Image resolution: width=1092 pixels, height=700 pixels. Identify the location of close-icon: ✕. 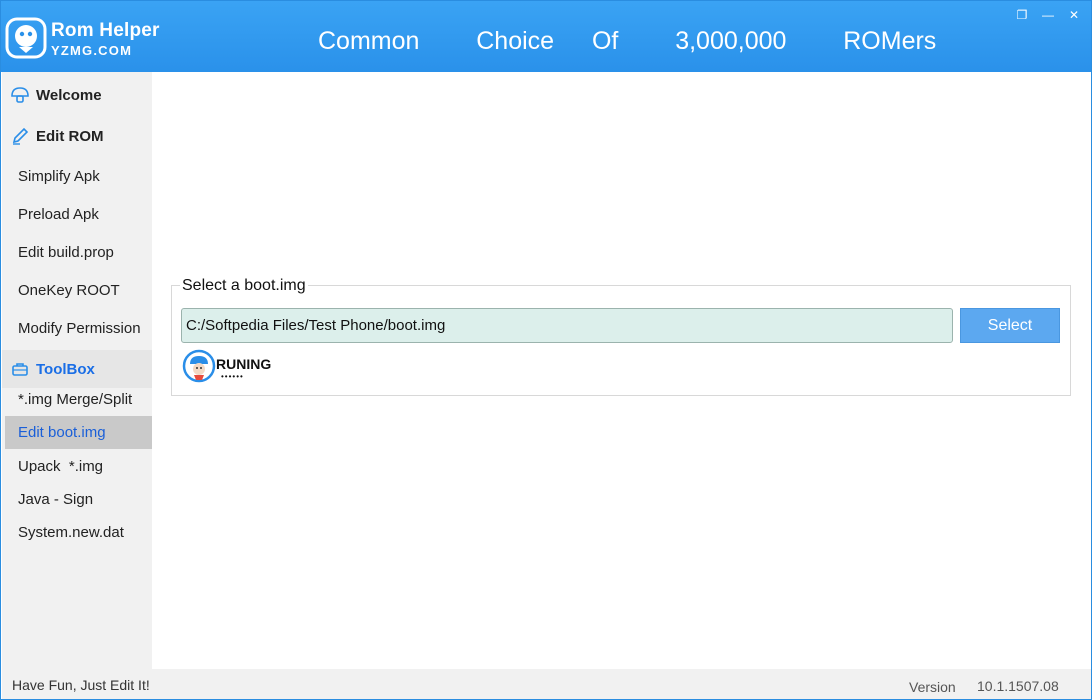
(1074, 15).